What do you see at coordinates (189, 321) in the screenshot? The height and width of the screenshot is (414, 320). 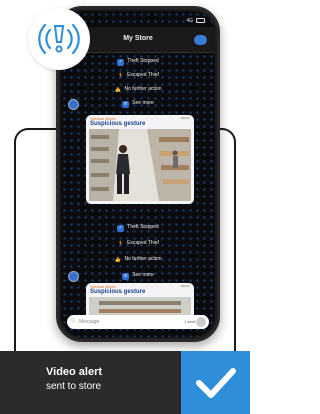 I see `sent-status: 1 sent` at bounding box center [189, 321].